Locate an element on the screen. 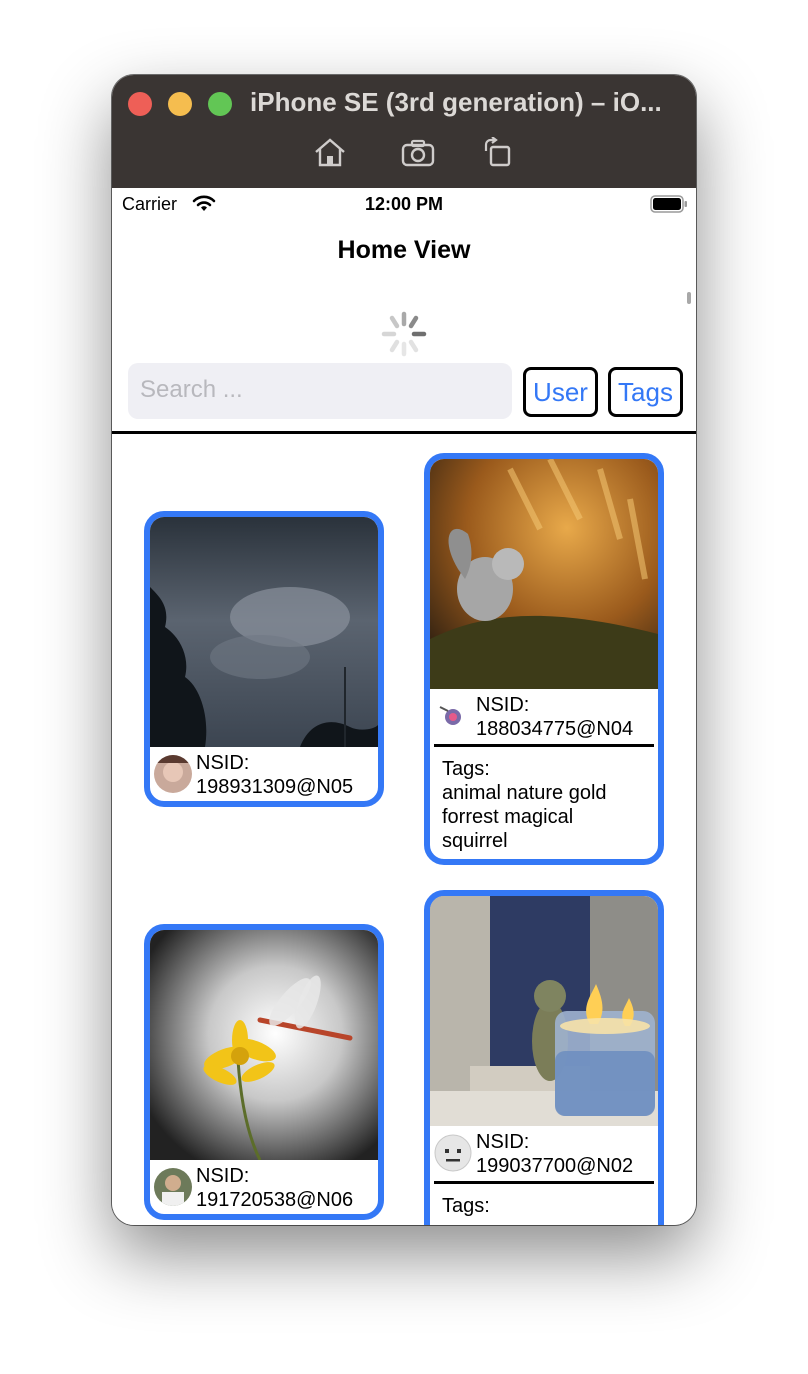 This screenshot has width=808, height=1374. zoom-window-button is located at coordinates (220, 104).